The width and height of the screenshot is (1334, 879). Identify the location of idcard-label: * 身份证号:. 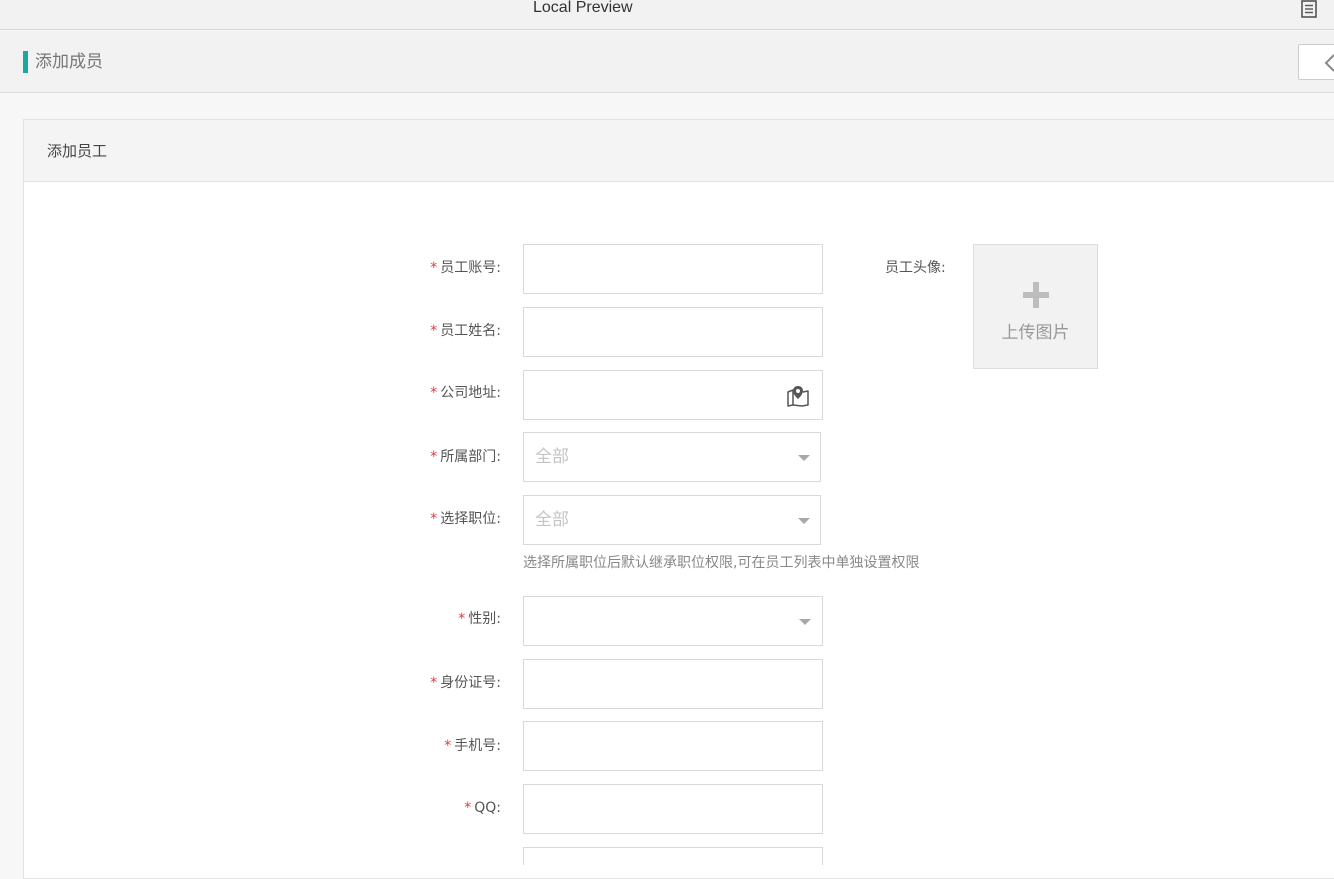
(465, 683).